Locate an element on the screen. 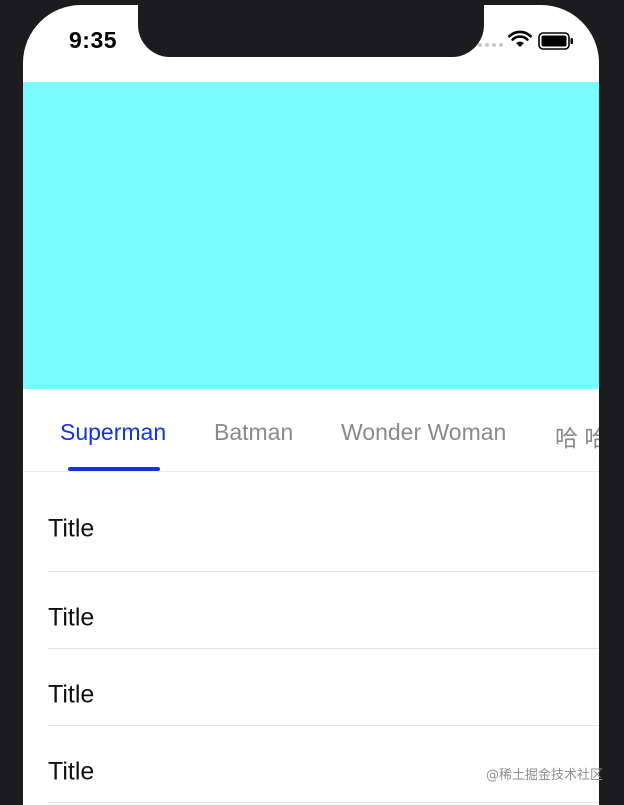  notch is located at coordinates (311, 31).